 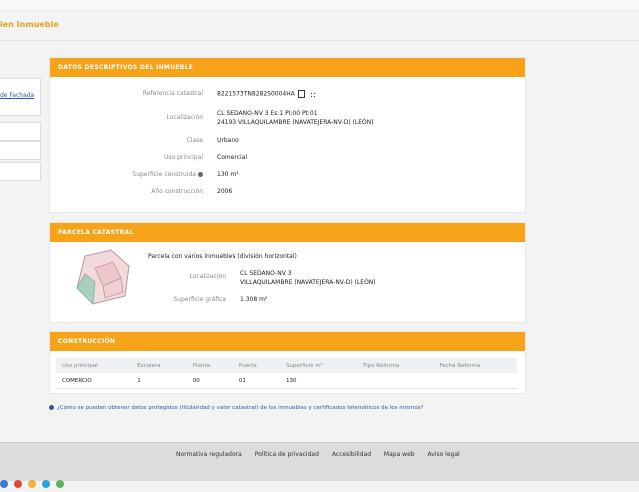 What do you see at coordinates (159, 365) in the screenshot?
I see `column-header: Escalera` at bounding box center [159, 365].